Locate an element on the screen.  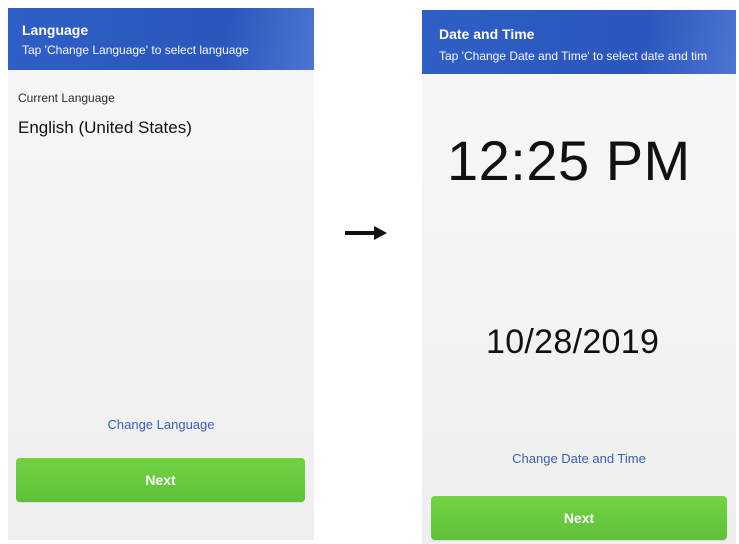
date-time-next-button: Next is located at coordinates (579, 518).